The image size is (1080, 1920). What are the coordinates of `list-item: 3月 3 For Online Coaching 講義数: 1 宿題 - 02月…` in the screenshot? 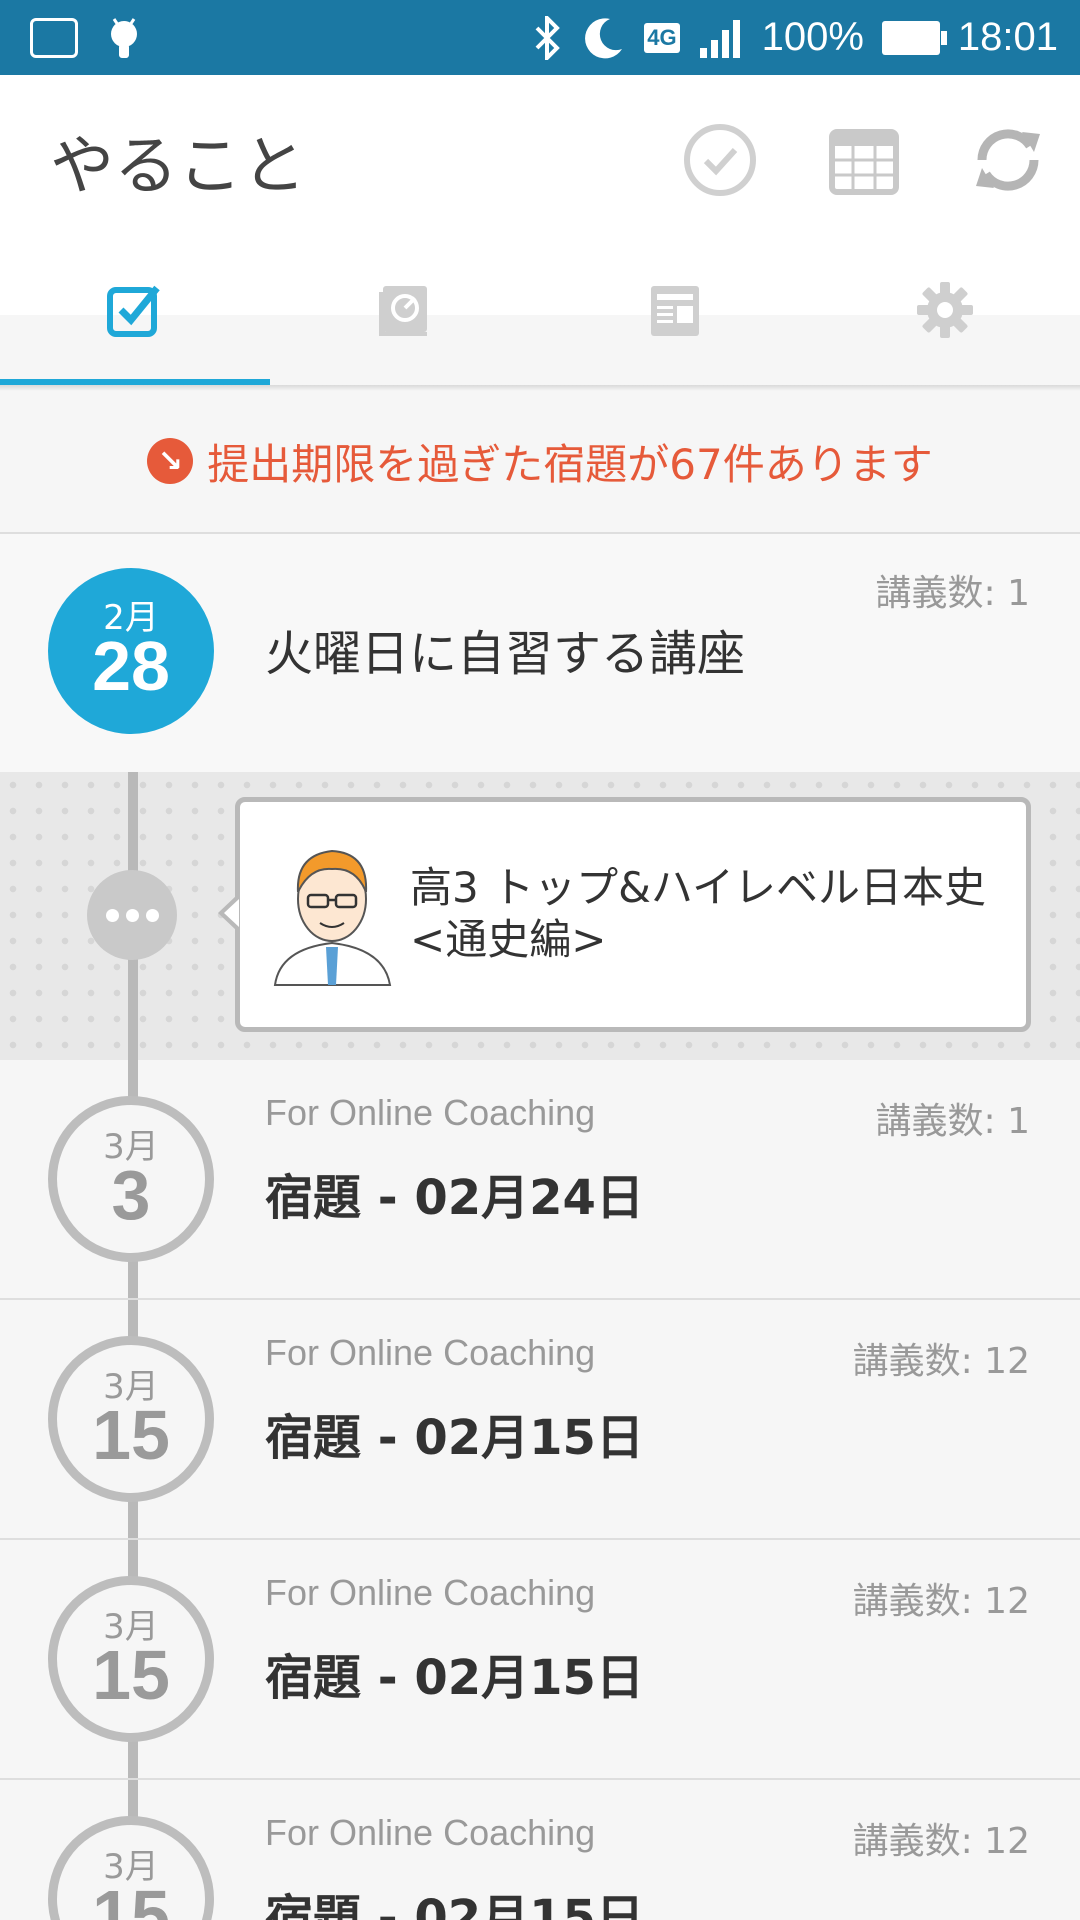 It's located at (540, 1179).